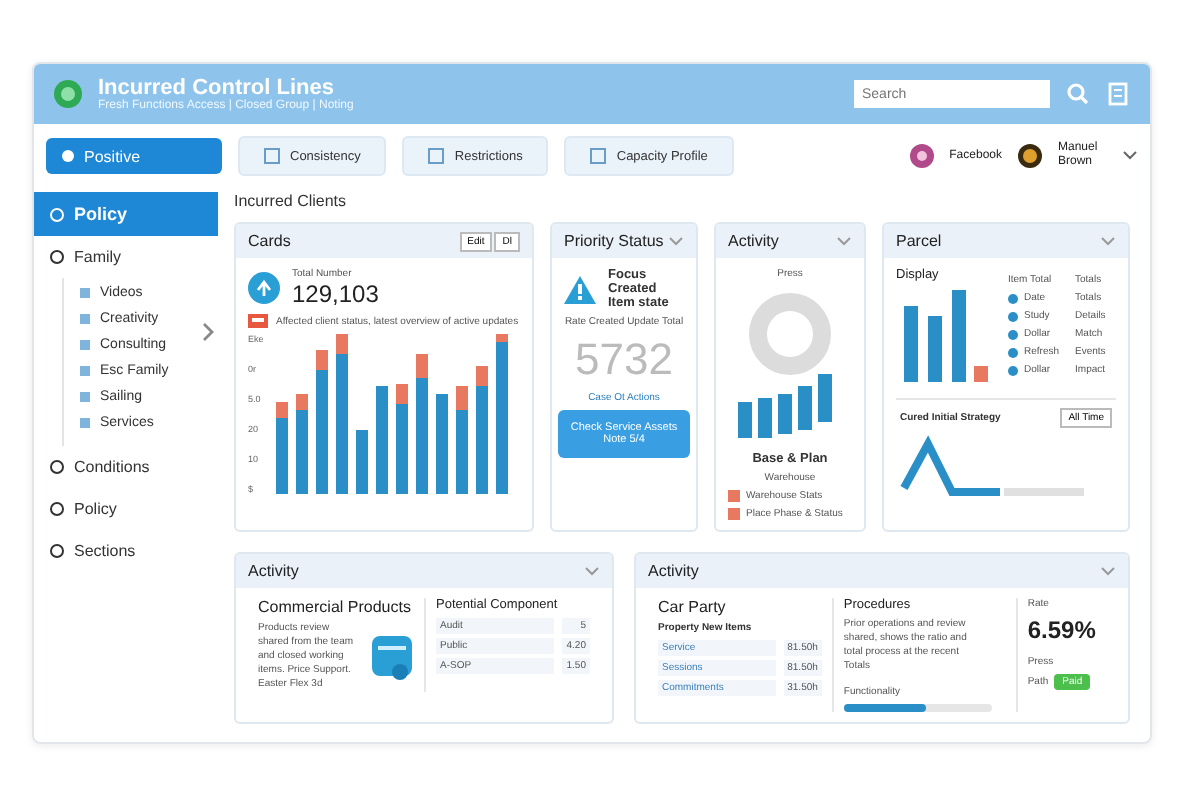 This screenshot has height=800, width=1184. What do you see at coordinates (126, 551) in the screenshot?
I see `sidebar-item: Sections` at bounding box center [126, 551].